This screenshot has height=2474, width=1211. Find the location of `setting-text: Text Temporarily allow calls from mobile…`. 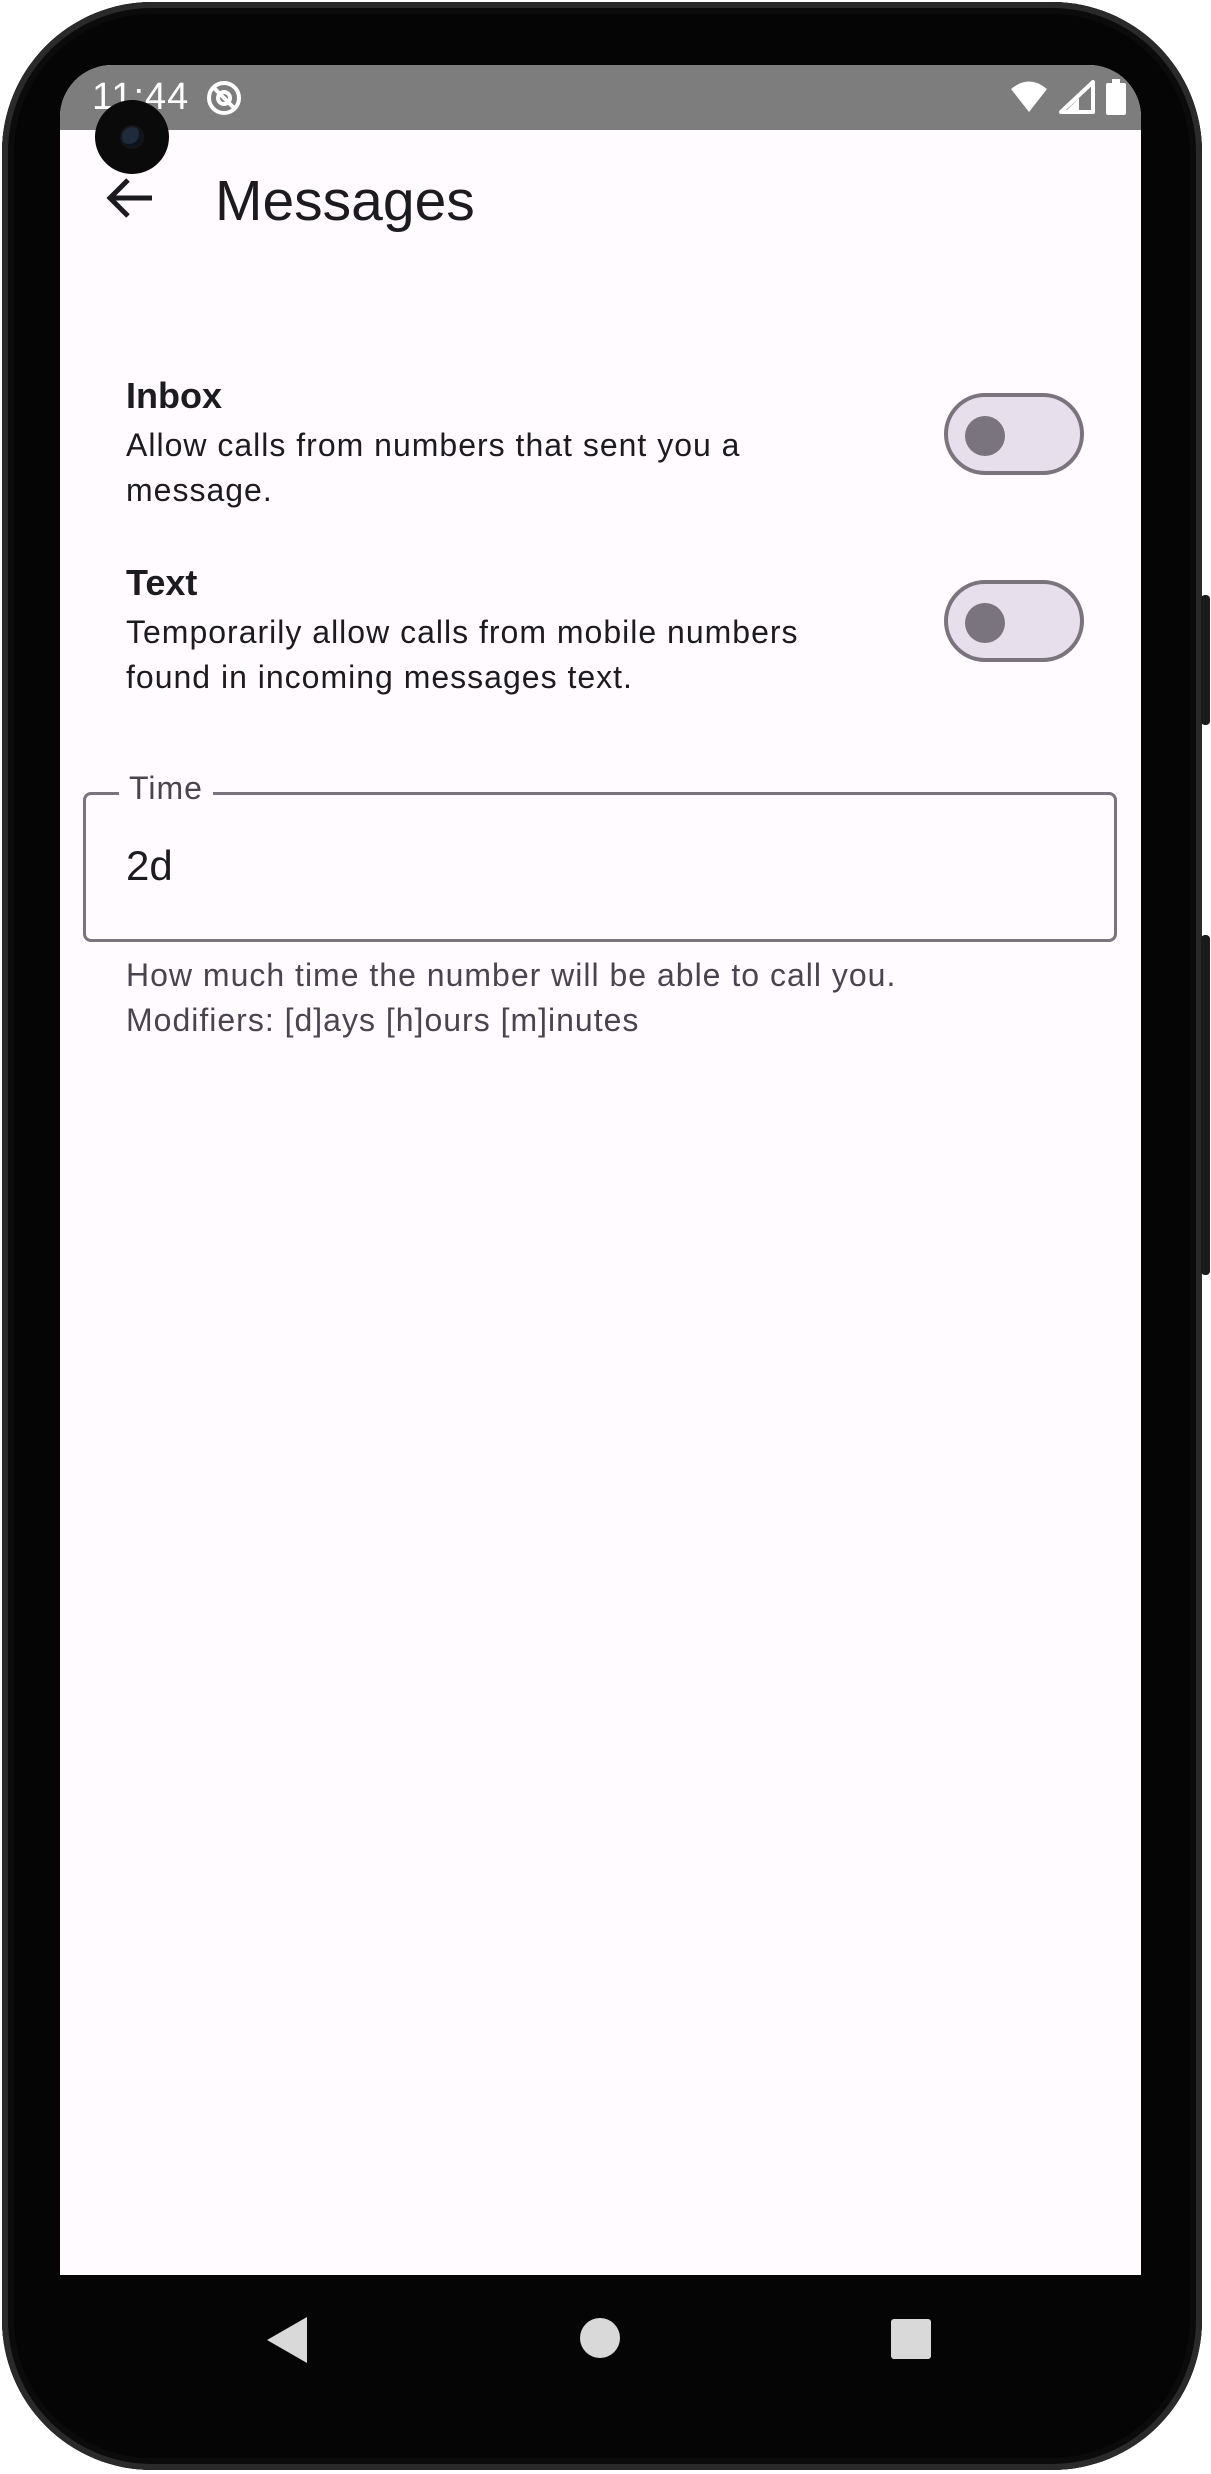

setting-text: Text Temporarily allow calls from mobile… is located at coordinates (606, 631).